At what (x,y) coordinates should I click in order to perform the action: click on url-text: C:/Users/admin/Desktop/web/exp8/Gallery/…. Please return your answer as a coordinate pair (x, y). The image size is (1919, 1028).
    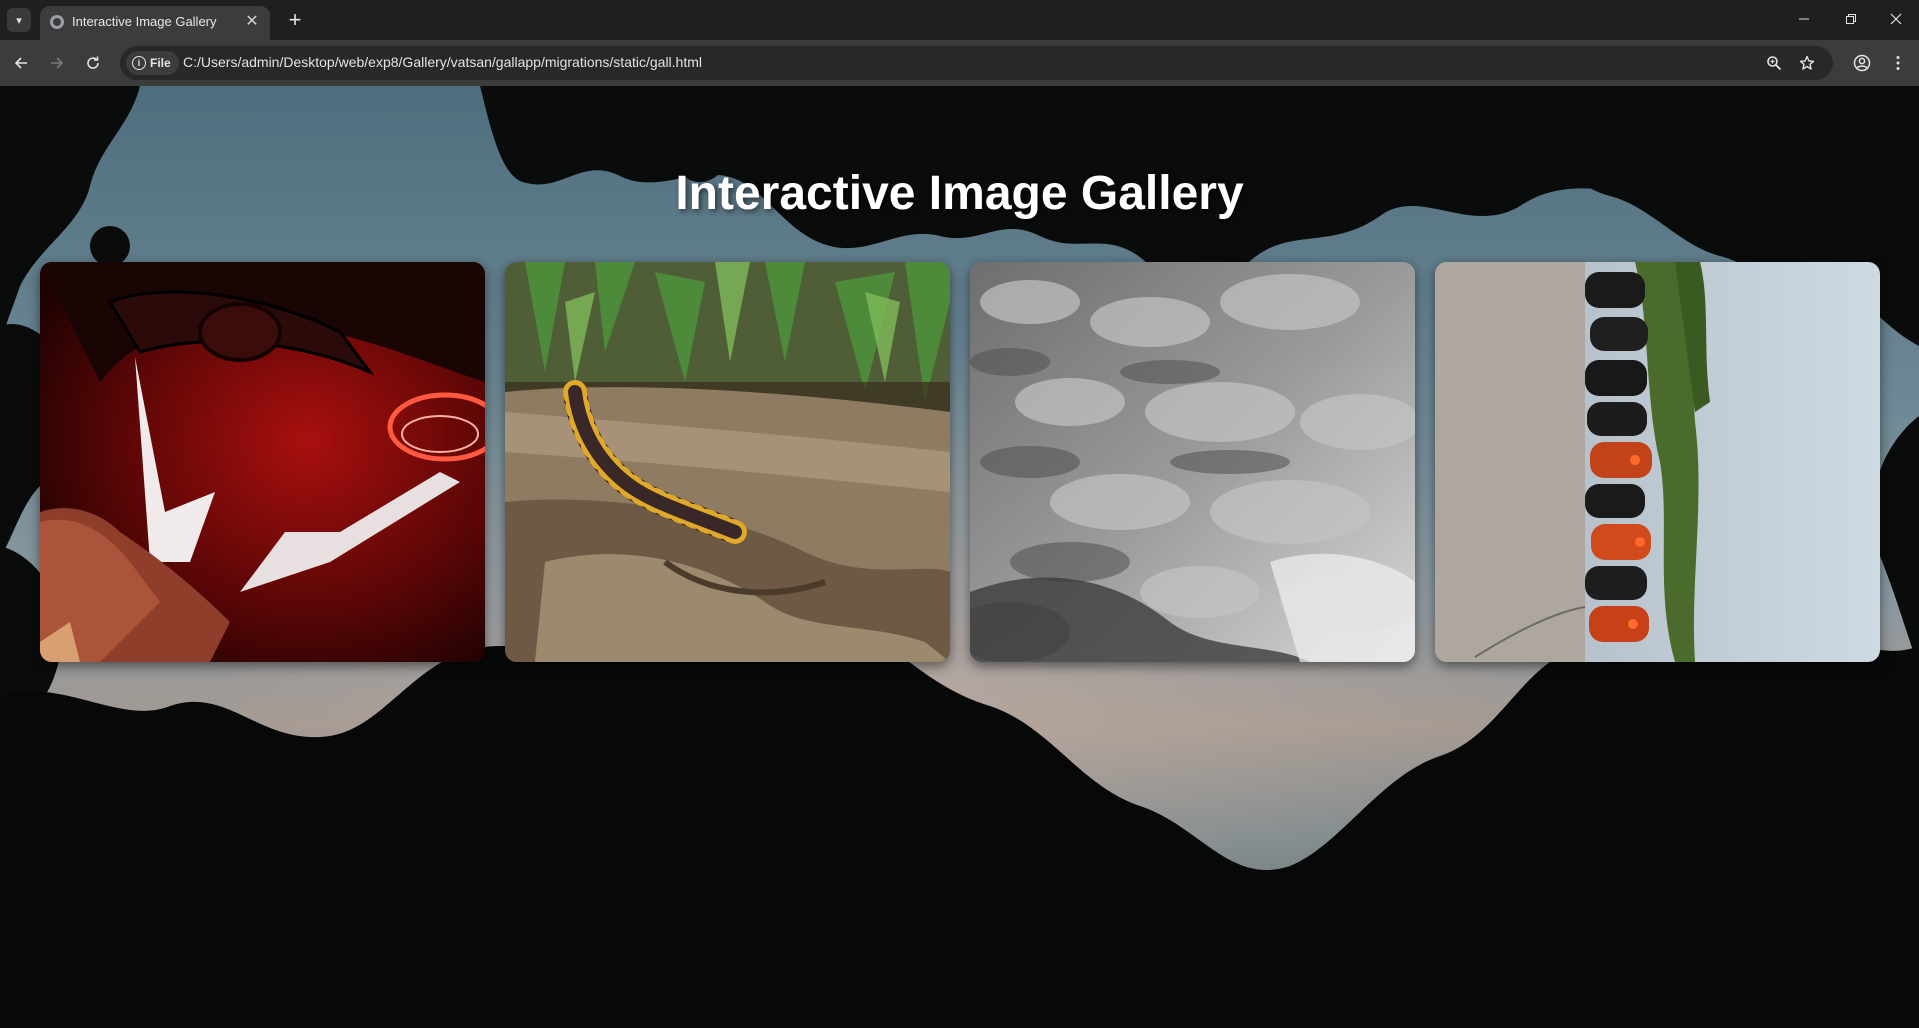
    Looking at the image, I should click on (442, 62).